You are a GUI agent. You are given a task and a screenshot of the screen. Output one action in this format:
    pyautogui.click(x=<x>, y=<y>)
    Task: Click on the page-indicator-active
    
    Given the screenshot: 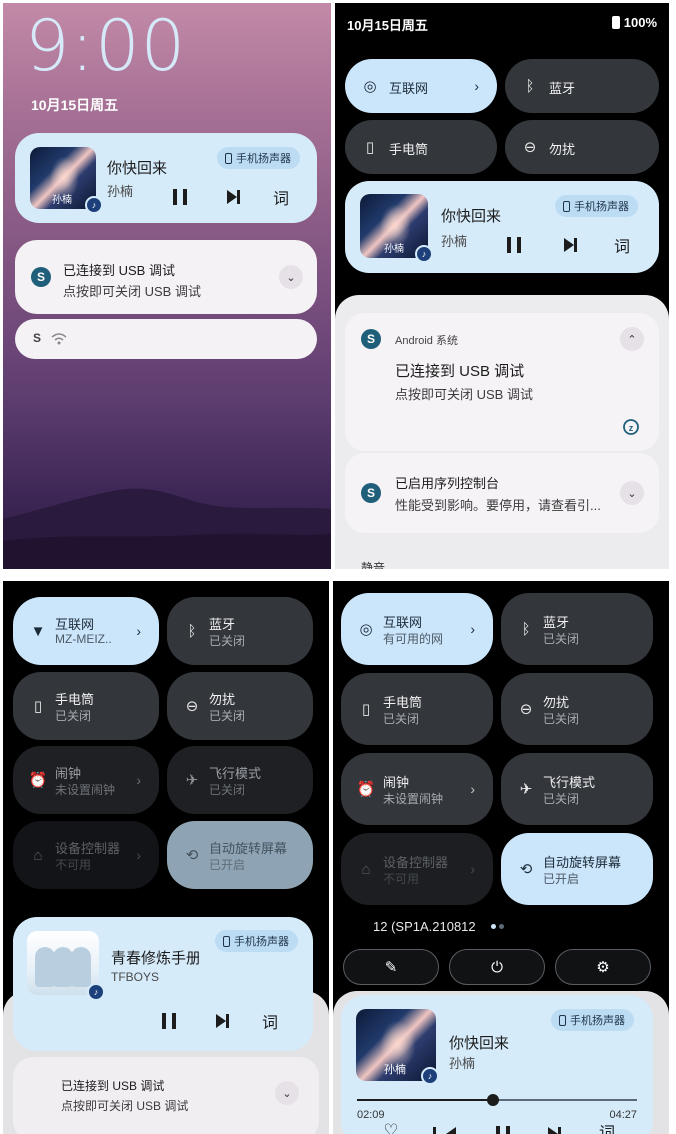 What is the action you would take?
    pyautogui.click(x=493, y=926)
    